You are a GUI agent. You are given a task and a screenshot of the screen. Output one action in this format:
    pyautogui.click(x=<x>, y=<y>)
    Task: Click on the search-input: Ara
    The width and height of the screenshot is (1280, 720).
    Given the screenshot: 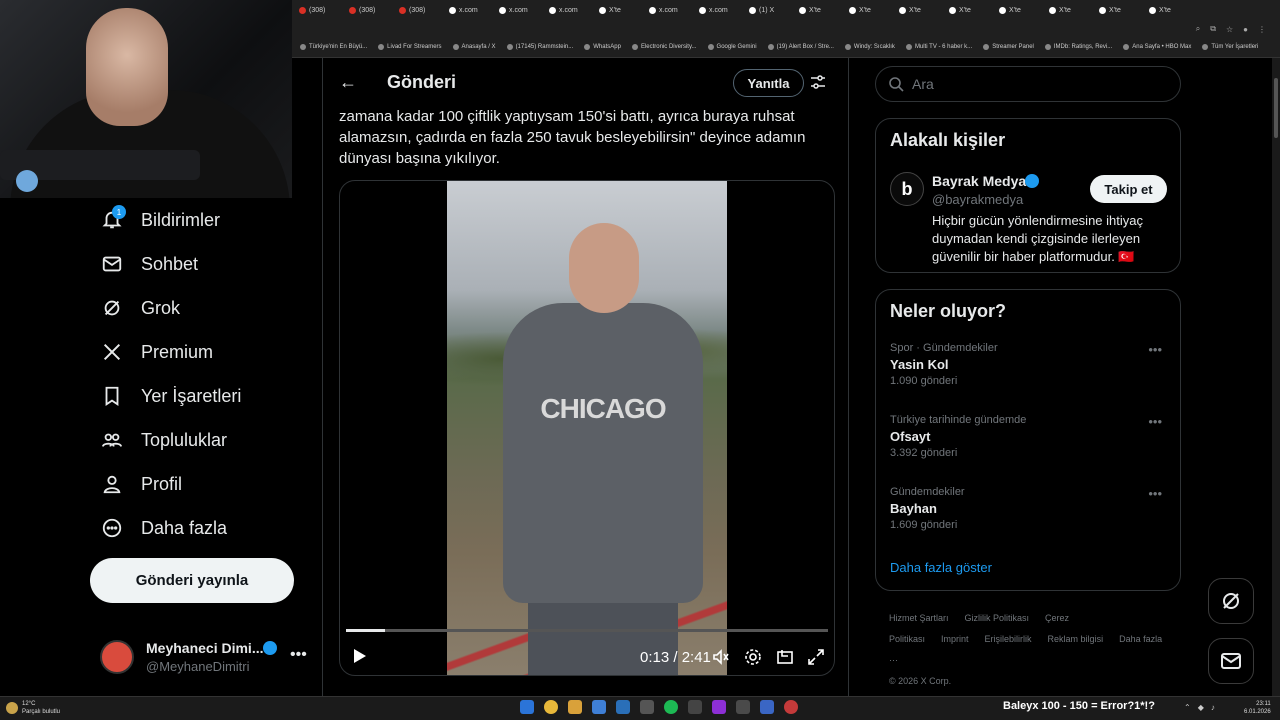 What is the action you would take?
    pyautogui.click(x=1028, y=84)
    